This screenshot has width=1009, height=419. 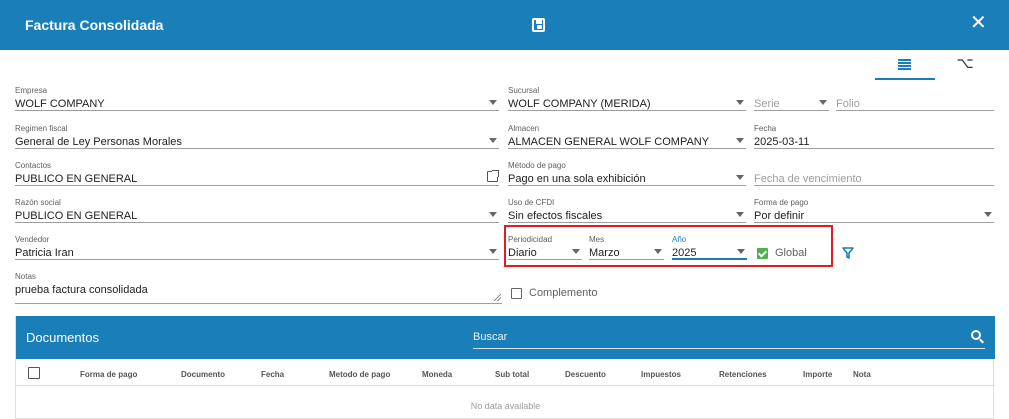 I want to click on documentos-search-input: Buscar, so click(x=729, y=339).